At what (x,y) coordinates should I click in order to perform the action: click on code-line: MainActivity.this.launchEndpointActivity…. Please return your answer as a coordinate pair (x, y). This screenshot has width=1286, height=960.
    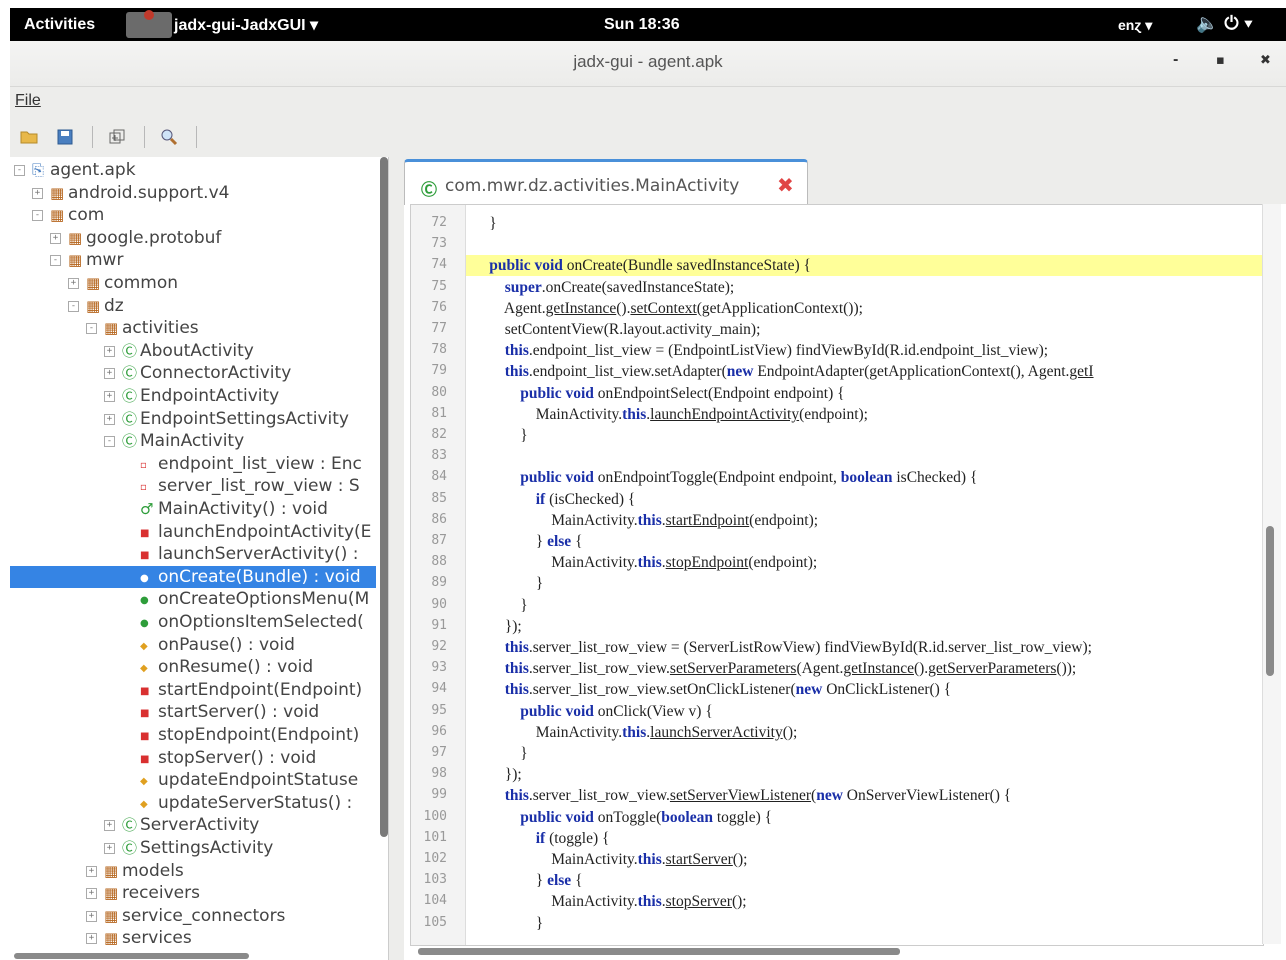
    Looking at the image, I should click on (864, 414).